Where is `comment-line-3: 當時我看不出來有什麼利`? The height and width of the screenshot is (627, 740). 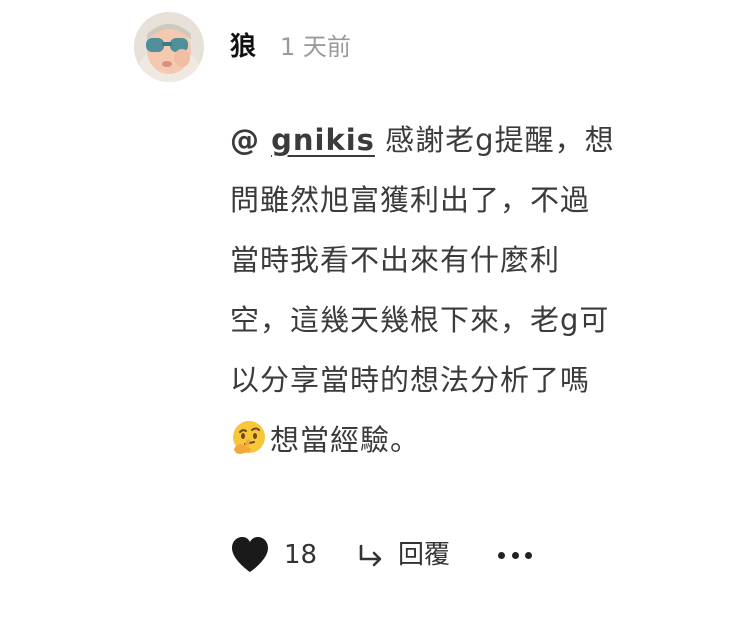 comment-line-3: 當時我看不出來有什麼利 is located at coordinates (395, 260).